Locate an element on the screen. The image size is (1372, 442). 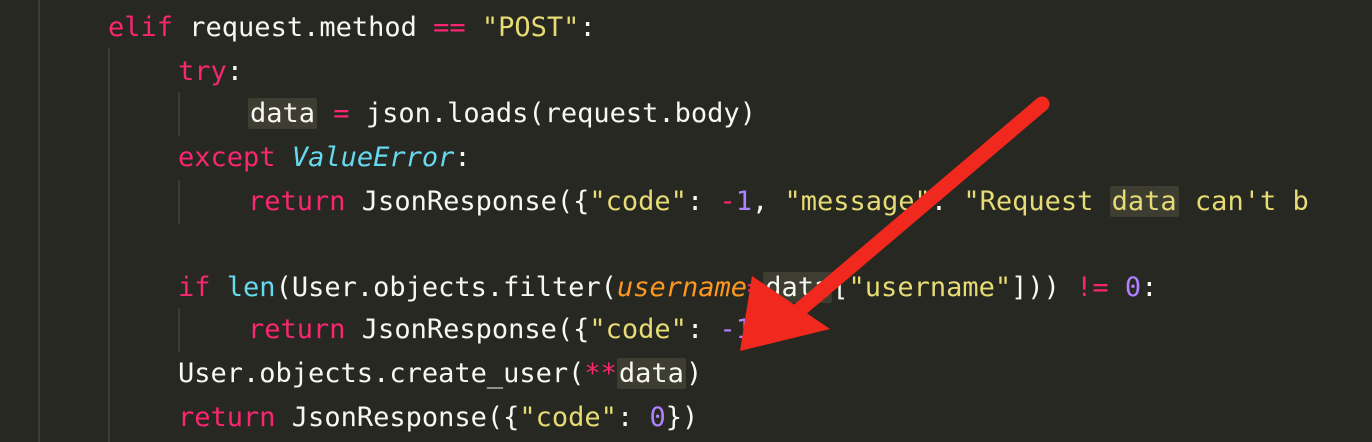
operator: != is located at coordinates (1092, 287).